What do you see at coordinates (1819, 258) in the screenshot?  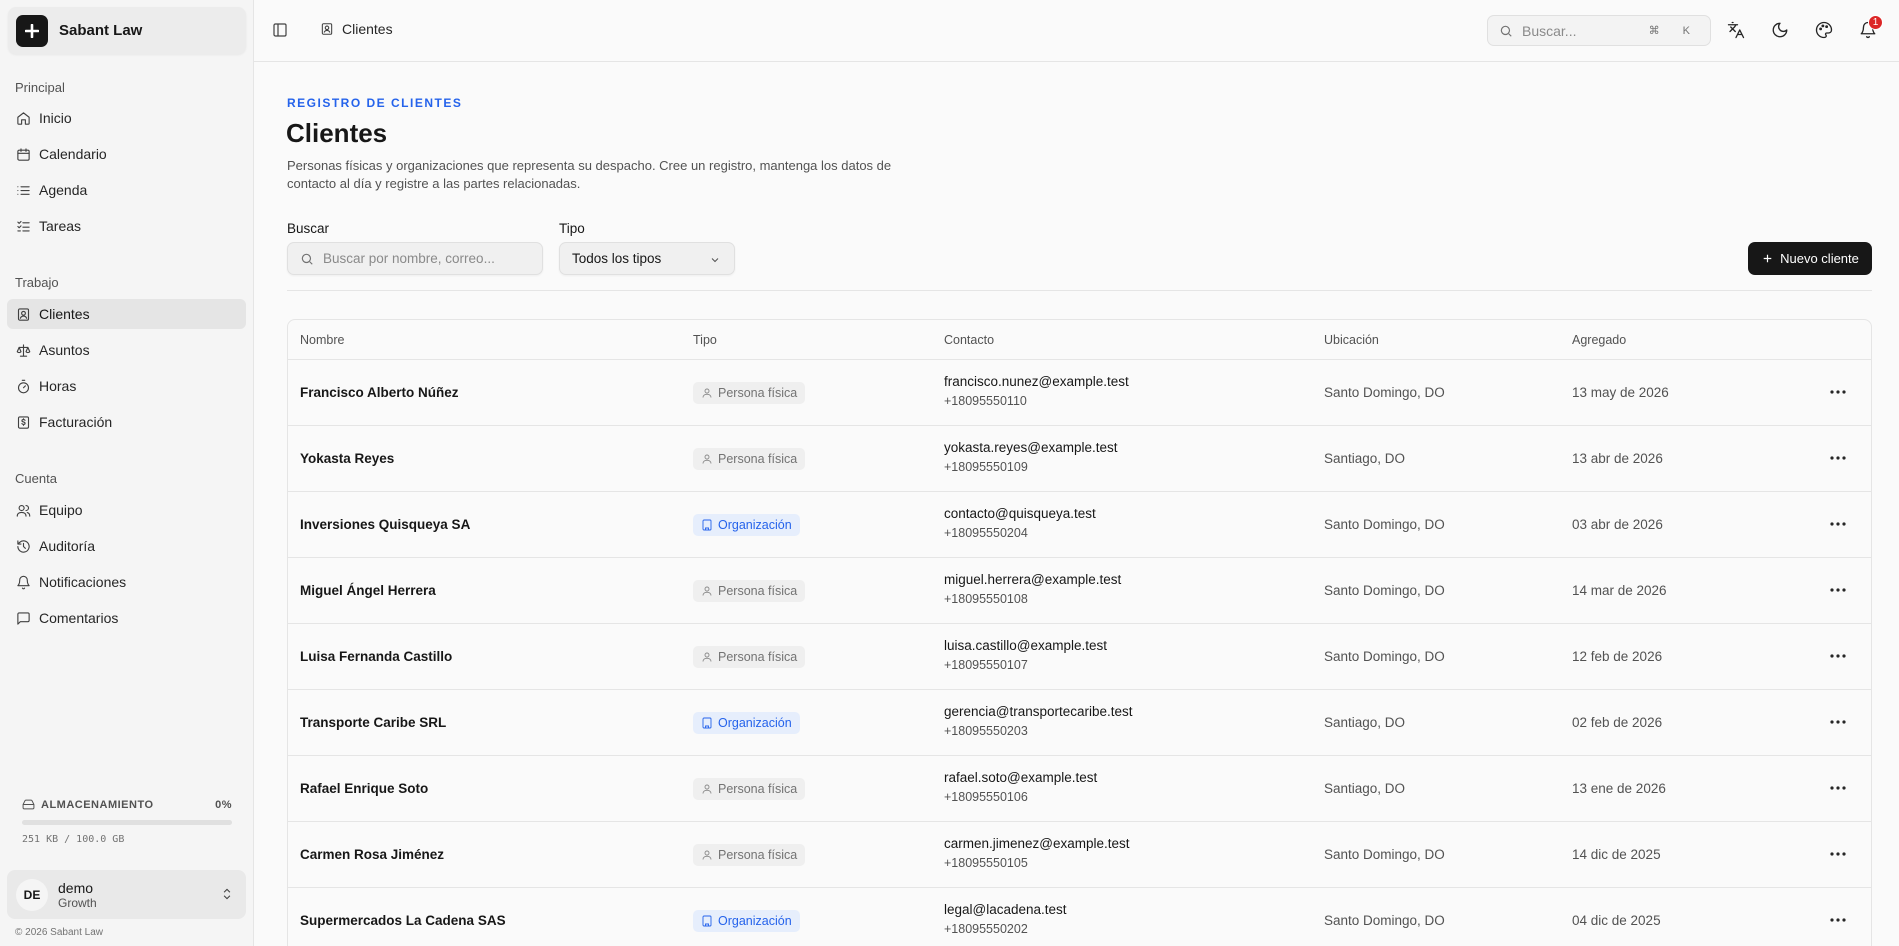 I see `new-client-button-label: Nuevo cliente` at bounding box center [1819, 258].